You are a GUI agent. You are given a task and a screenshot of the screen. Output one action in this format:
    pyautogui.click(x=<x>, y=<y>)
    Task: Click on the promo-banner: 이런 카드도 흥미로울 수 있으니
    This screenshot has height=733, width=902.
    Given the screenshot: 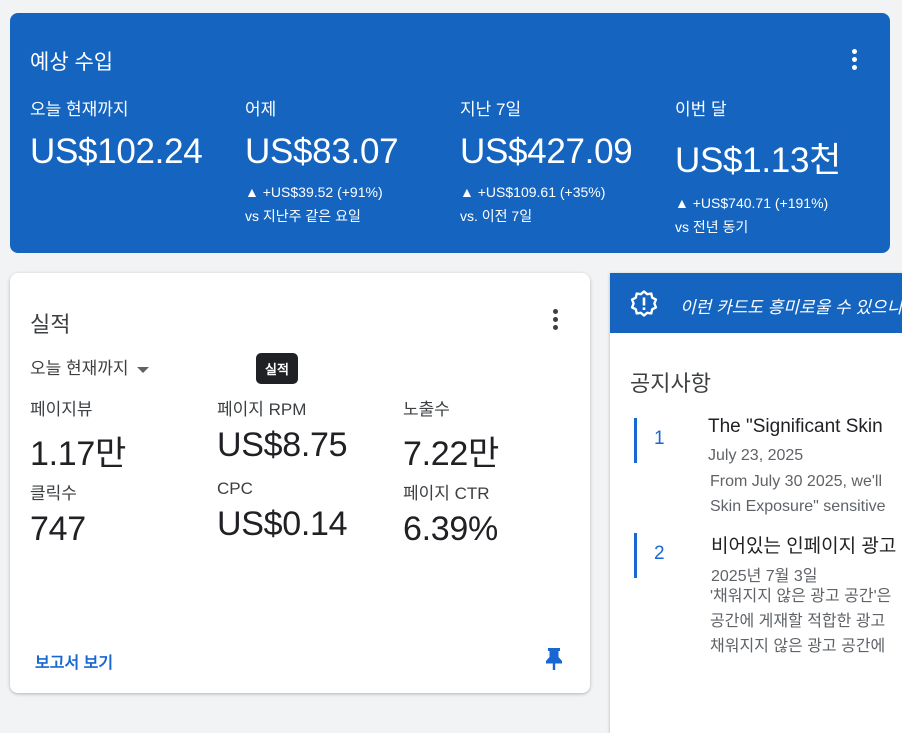 What is the action you would take?
    pyautogui.click(x=756, y=303)
    